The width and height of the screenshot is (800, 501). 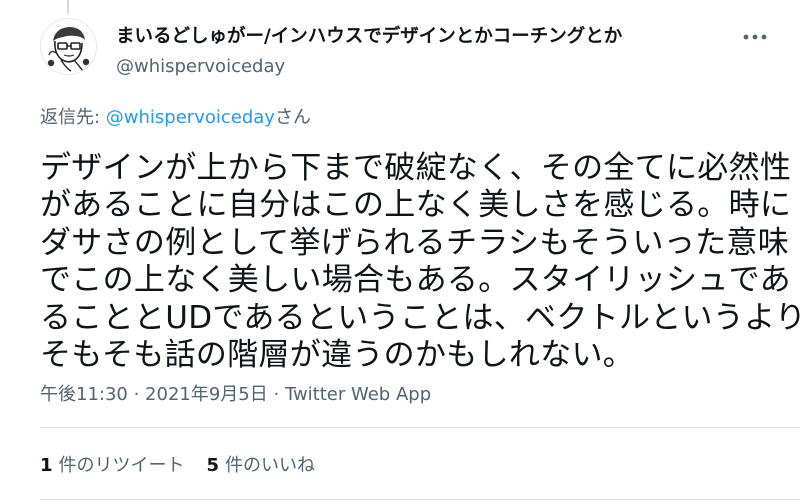 What do you see at coordinates (416, 168) in the screenshot?
I see `tweet-text-line: デザインが上から下まで破綻なく、その全てに必然性` at bounding box center [416, 168].